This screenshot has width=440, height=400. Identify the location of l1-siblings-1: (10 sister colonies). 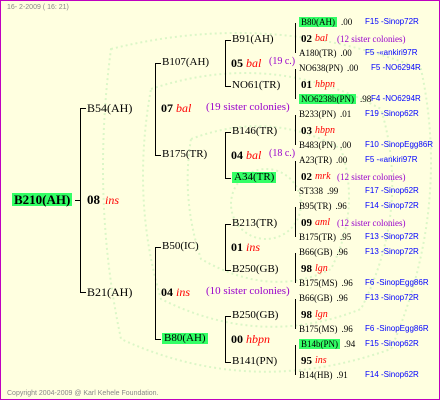
(248, 291).